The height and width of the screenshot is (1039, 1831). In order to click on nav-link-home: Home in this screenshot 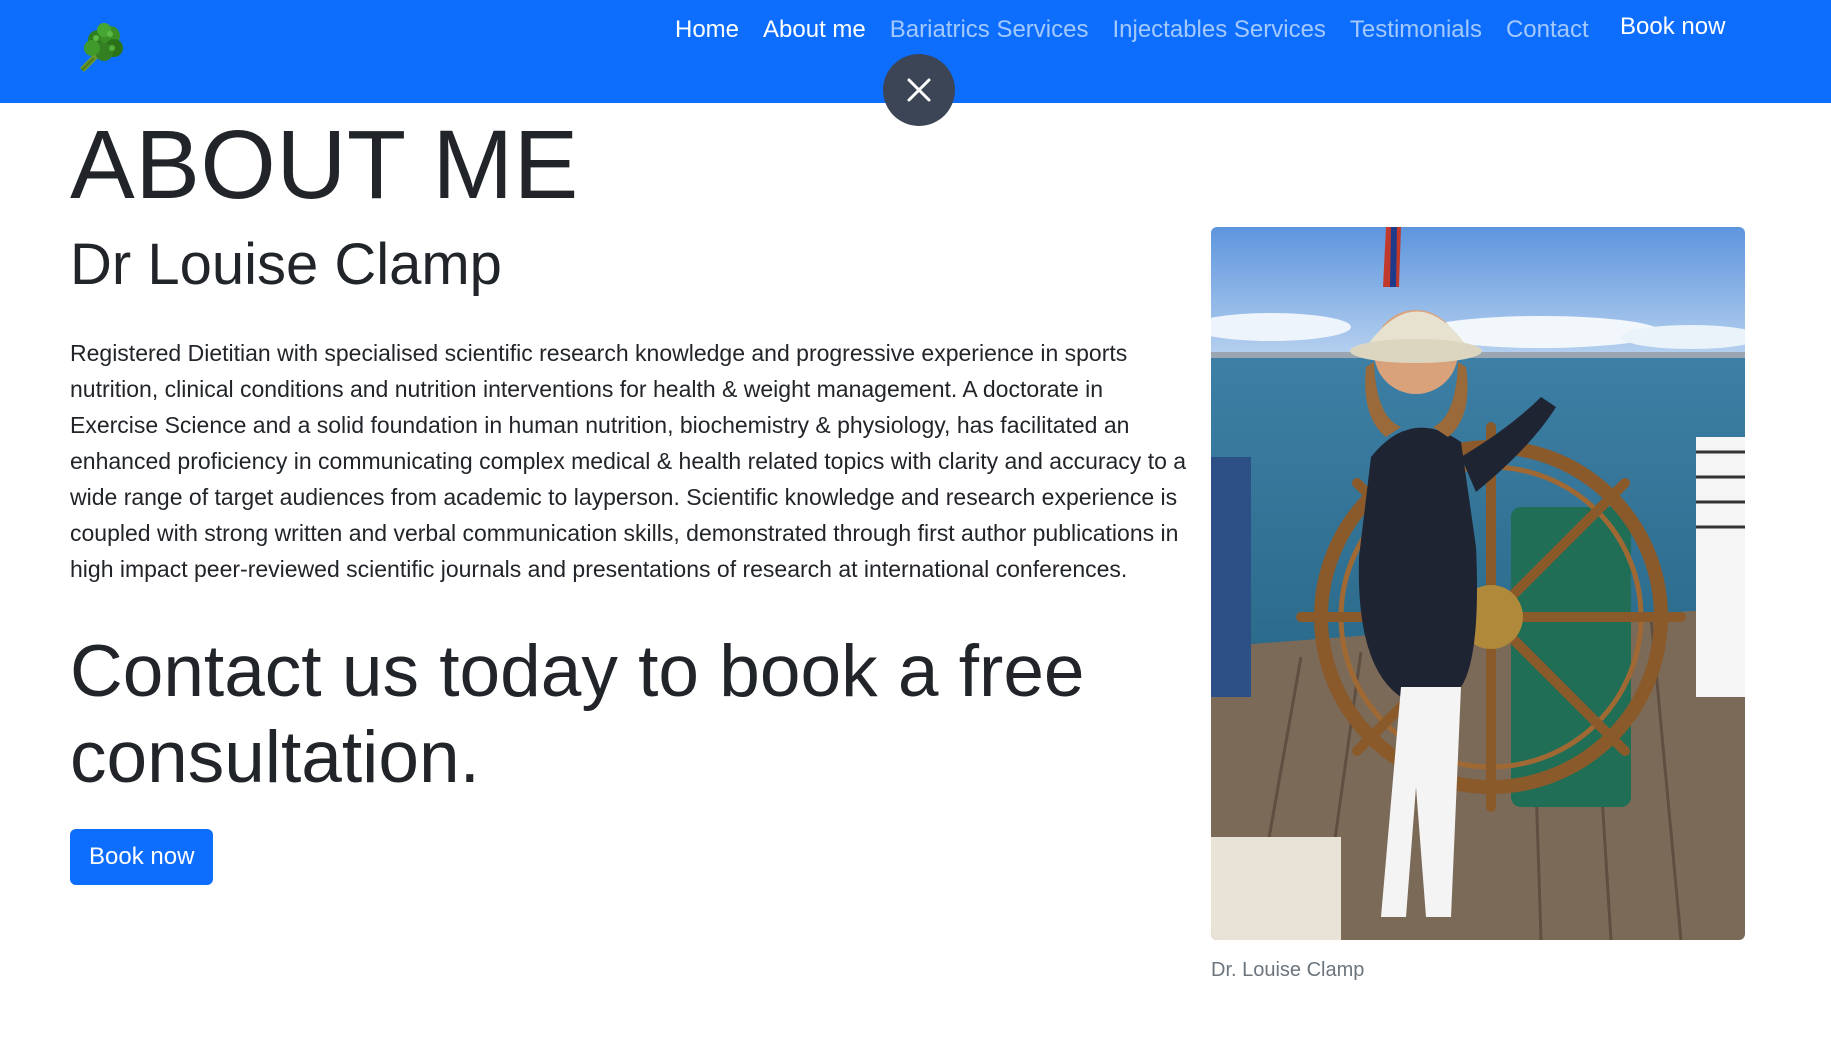, I will do `click(707, 30)`.